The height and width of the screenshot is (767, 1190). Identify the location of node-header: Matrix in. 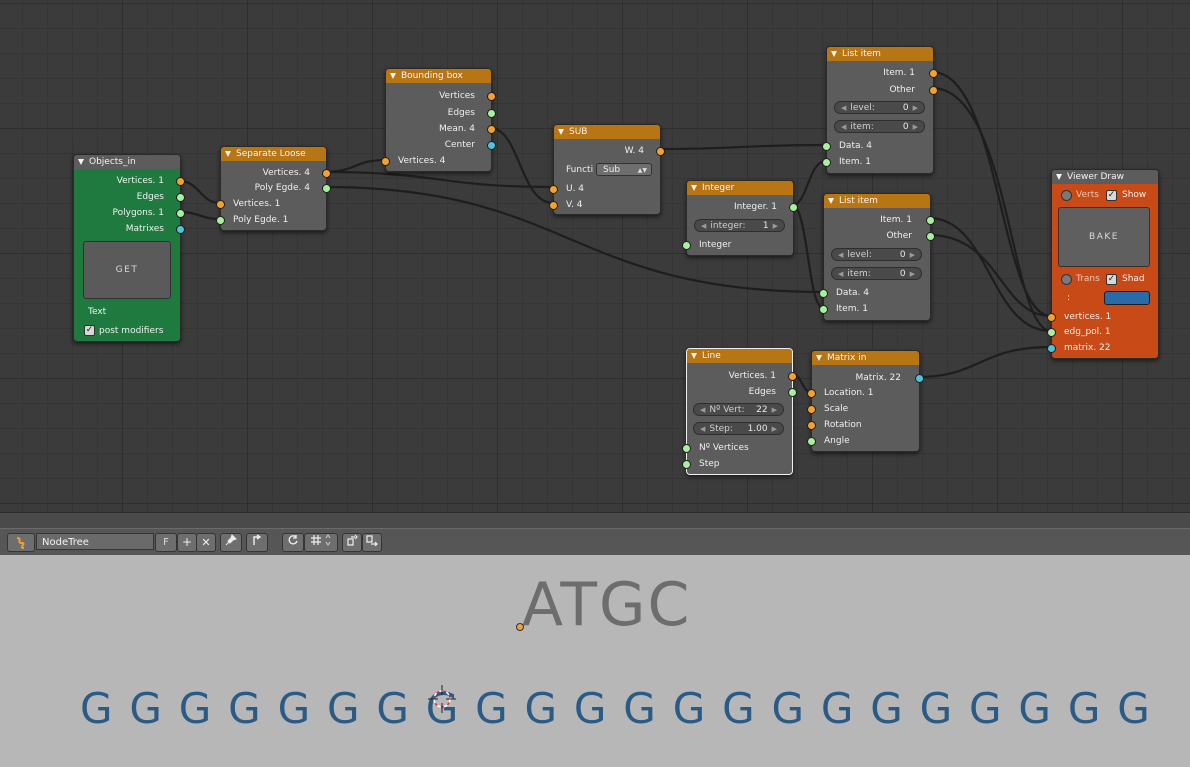
(865, 358).